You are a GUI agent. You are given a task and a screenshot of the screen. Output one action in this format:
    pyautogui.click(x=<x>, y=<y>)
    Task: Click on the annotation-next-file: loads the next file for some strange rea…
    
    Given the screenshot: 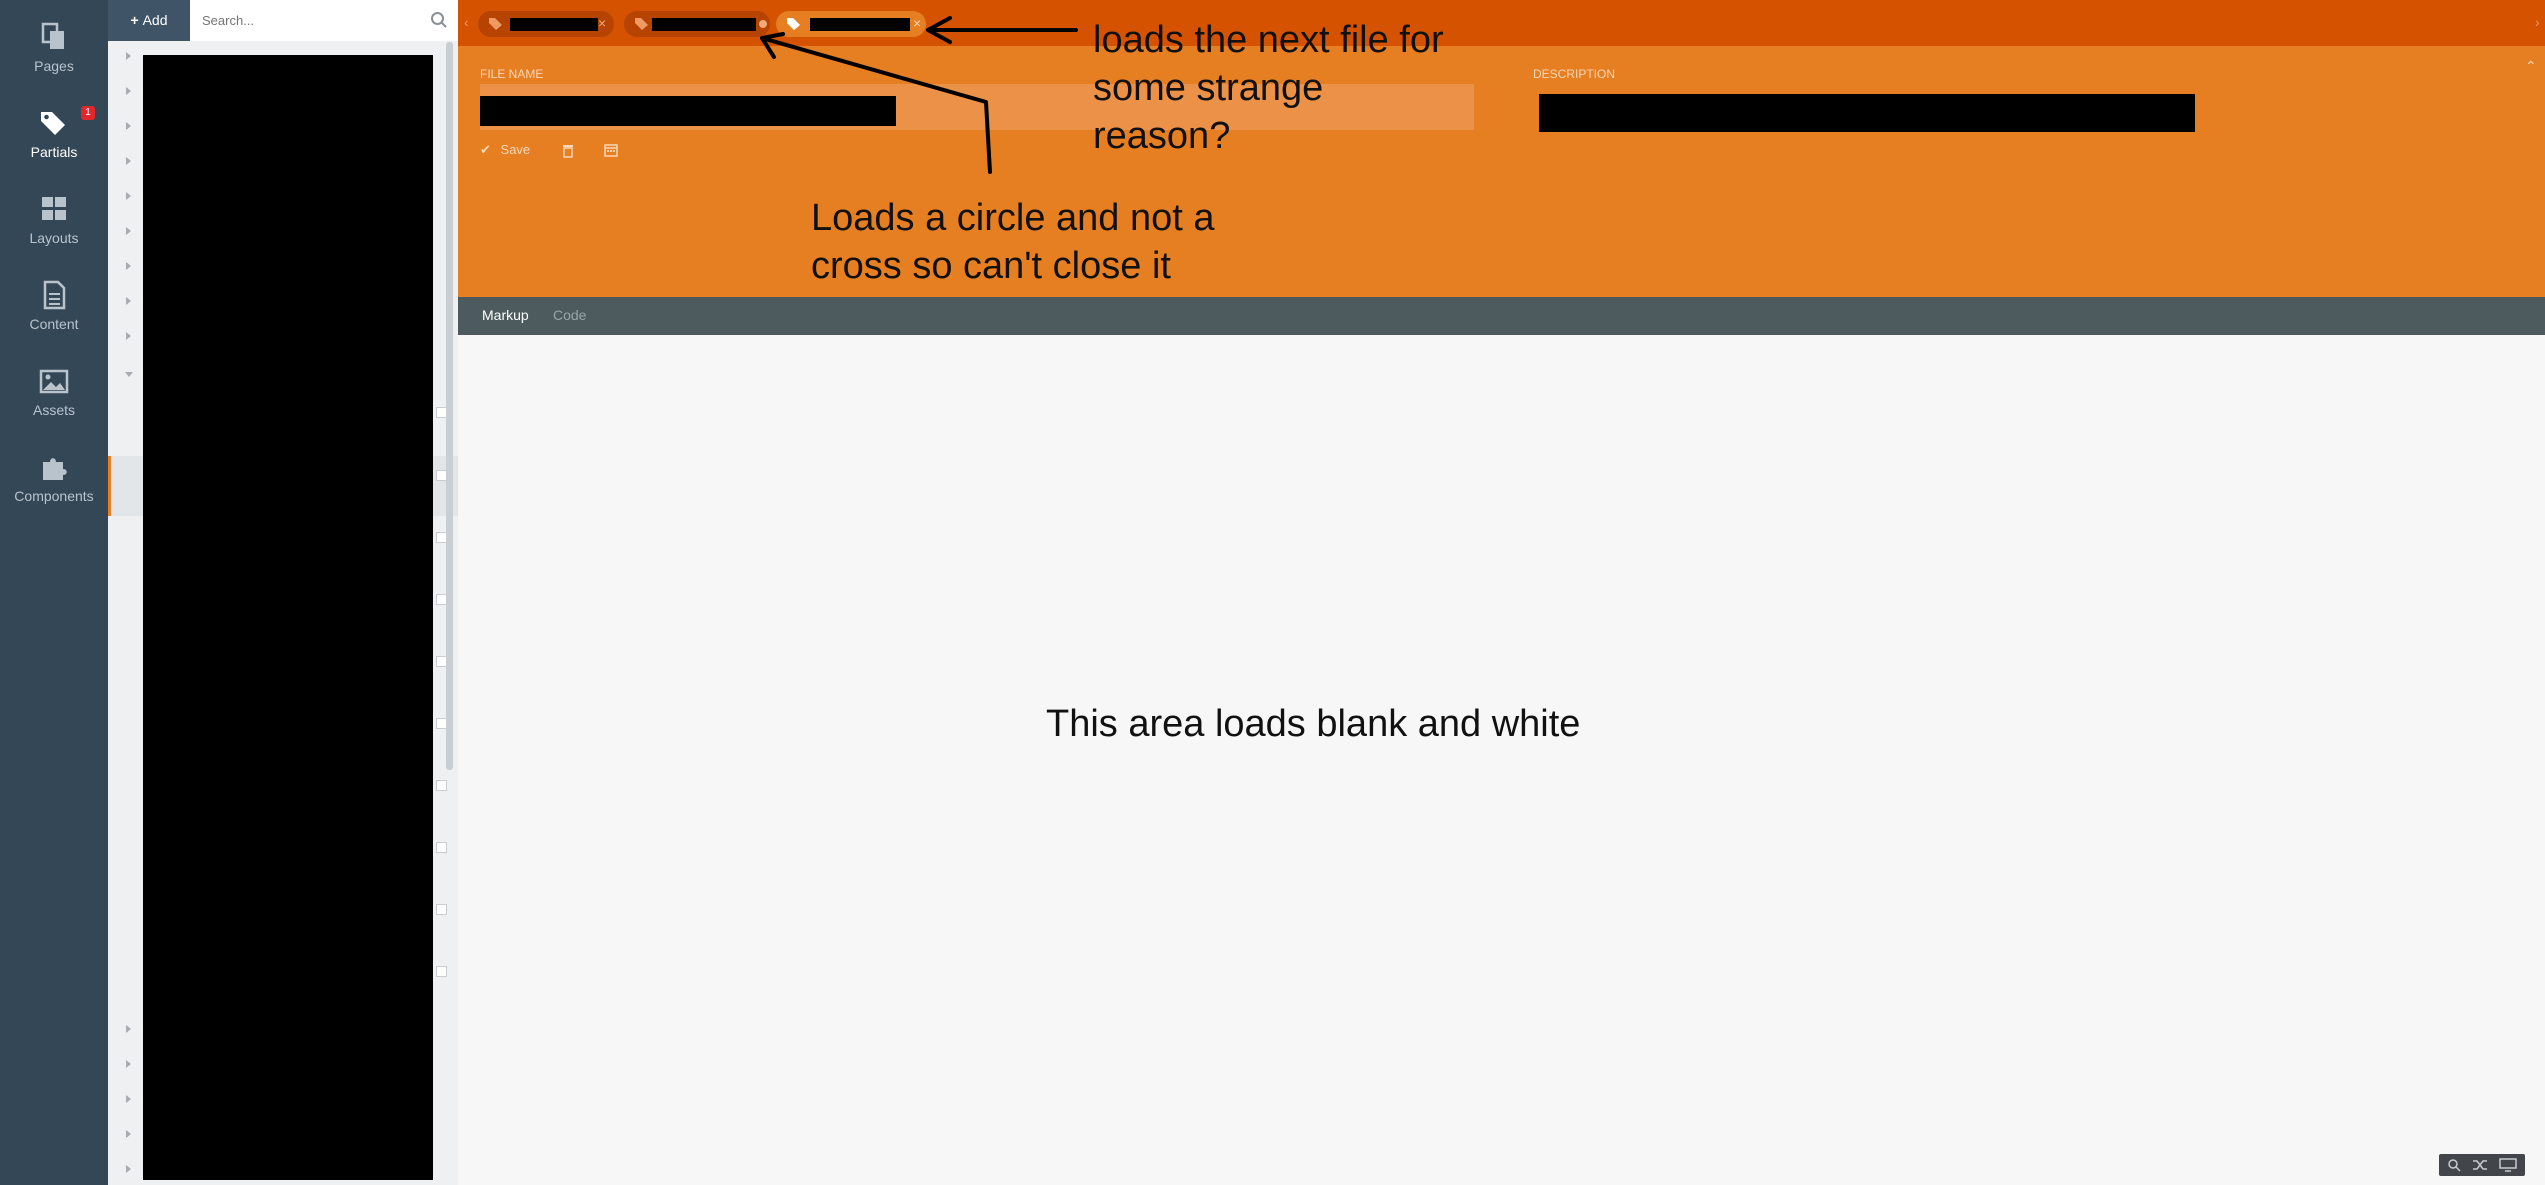 What is the action you would take?
    pyautogui.click(x=1268, y=88)
    